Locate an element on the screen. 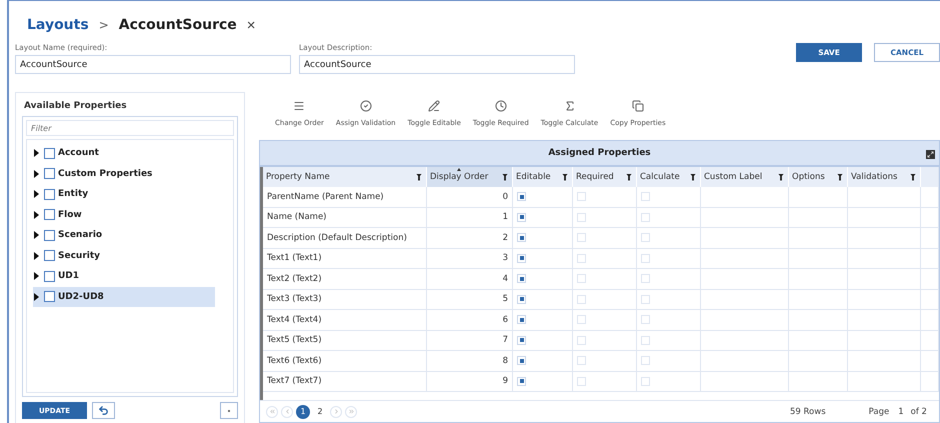 The height and width of the screenshot is (423, 940). table-cell: 6 is located at coordinates (470, 320).